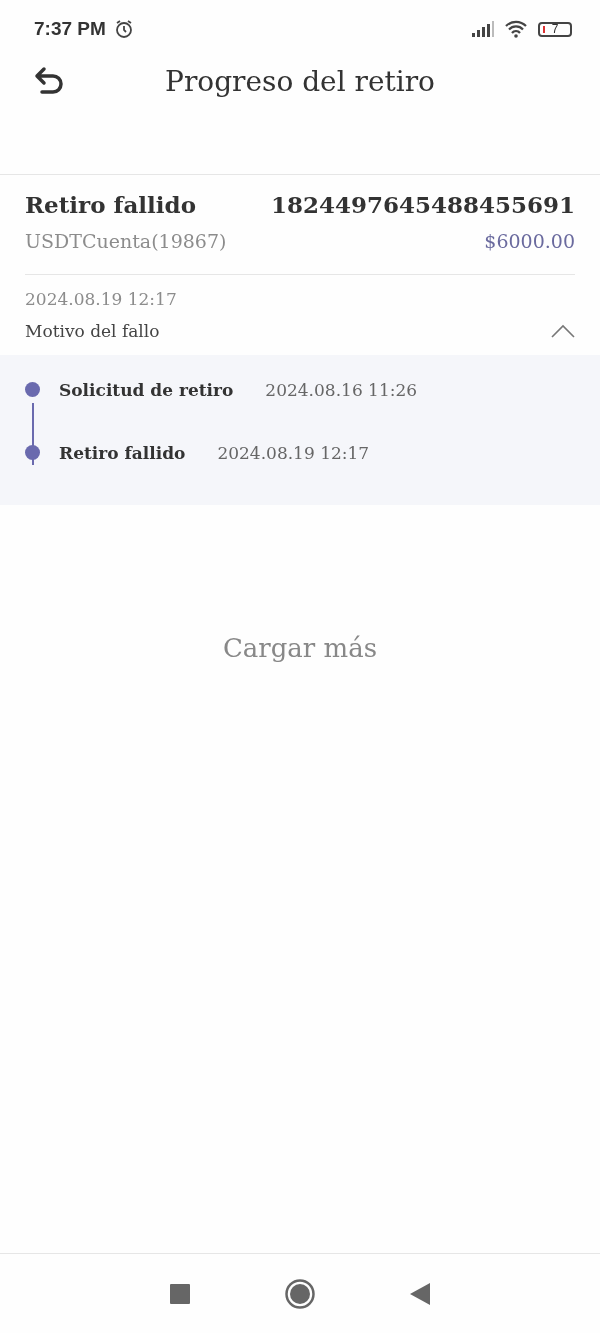 This screenshot has width=600, height=1333. I want to click on withdrawal-status: Retiro fallido, so click(110, 204).